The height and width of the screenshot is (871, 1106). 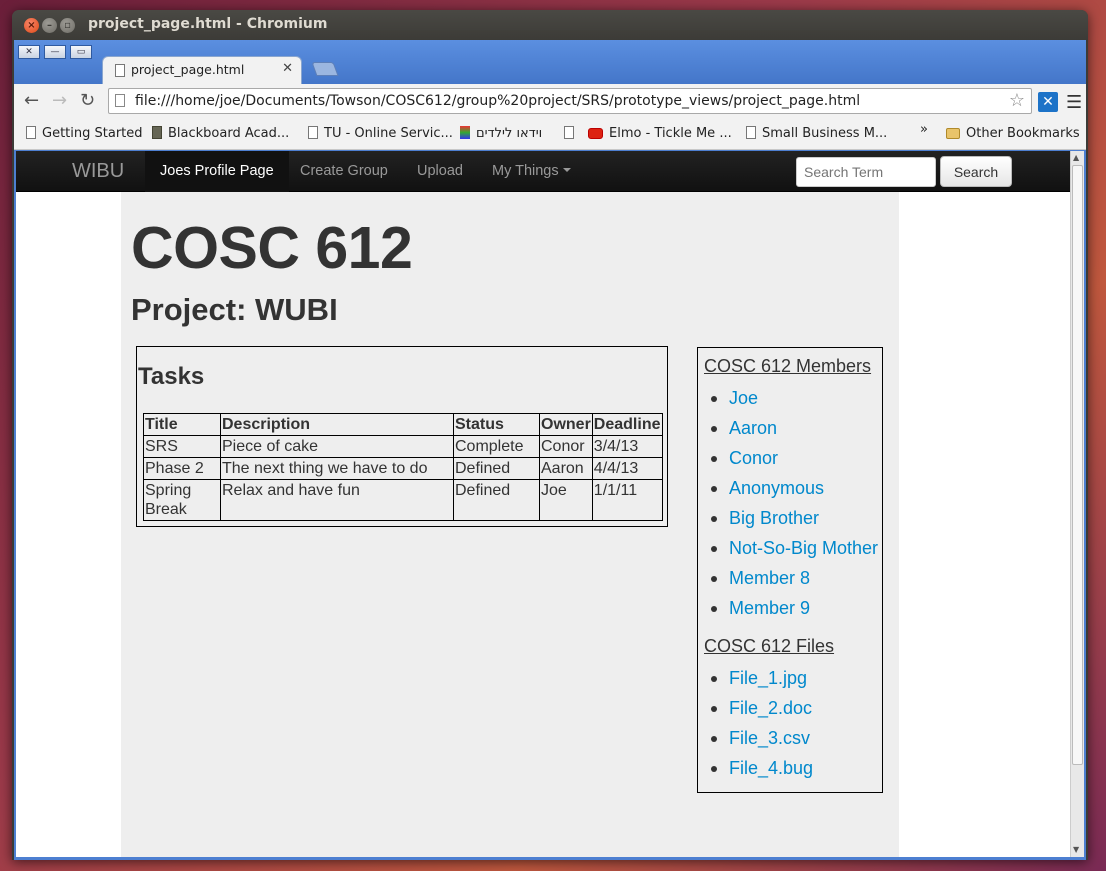 What do you see at coordinates (531, 171) in the screenshot?
I see `nav-my-things: My Things` at bounding box center [531, 171].